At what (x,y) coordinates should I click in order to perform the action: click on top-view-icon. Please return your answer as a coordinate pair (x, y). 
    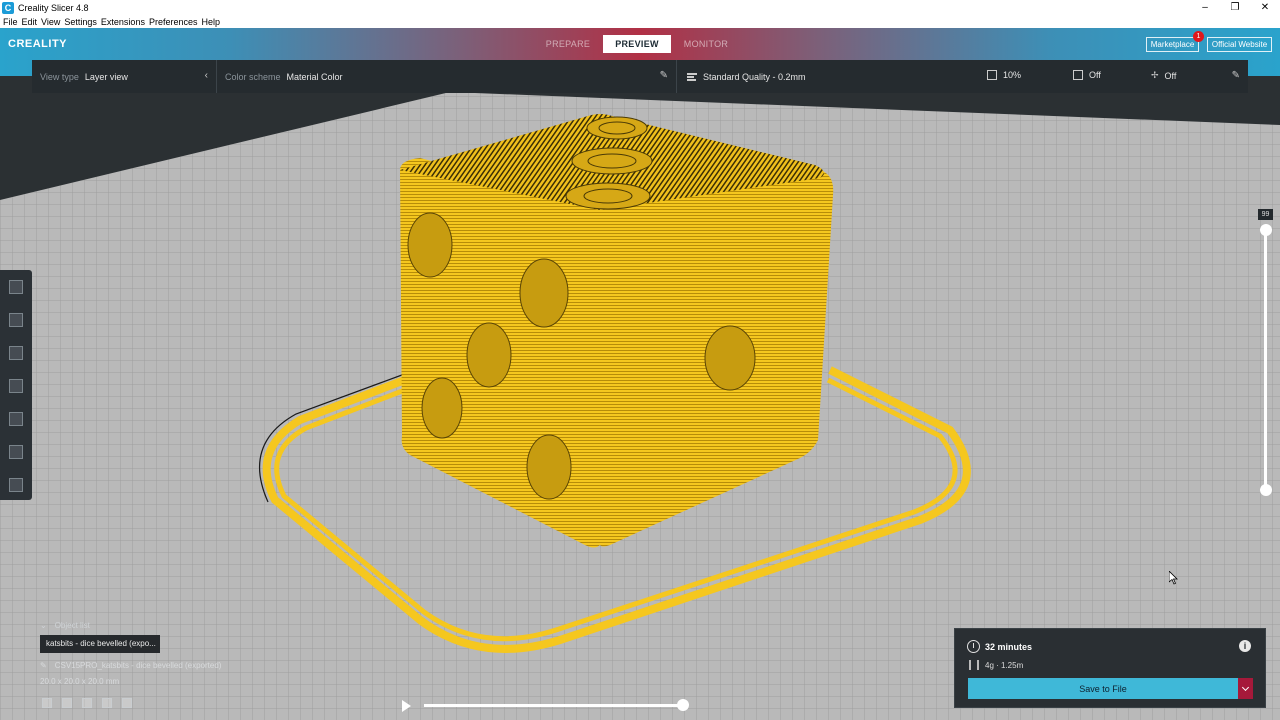
    Looking at the image, I should click on (87, 703).